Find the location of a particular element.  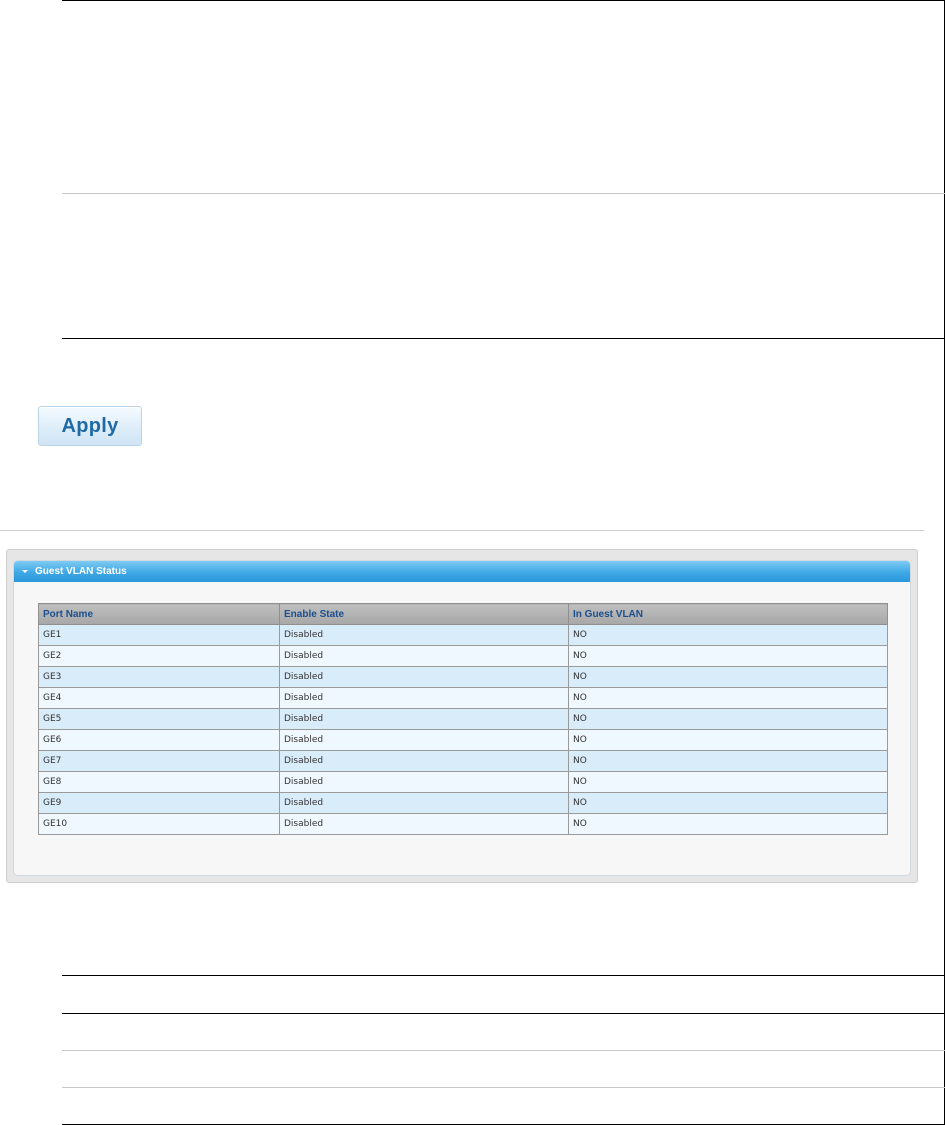

port-name-cell: GE4 is located at coordinates (159, 698).